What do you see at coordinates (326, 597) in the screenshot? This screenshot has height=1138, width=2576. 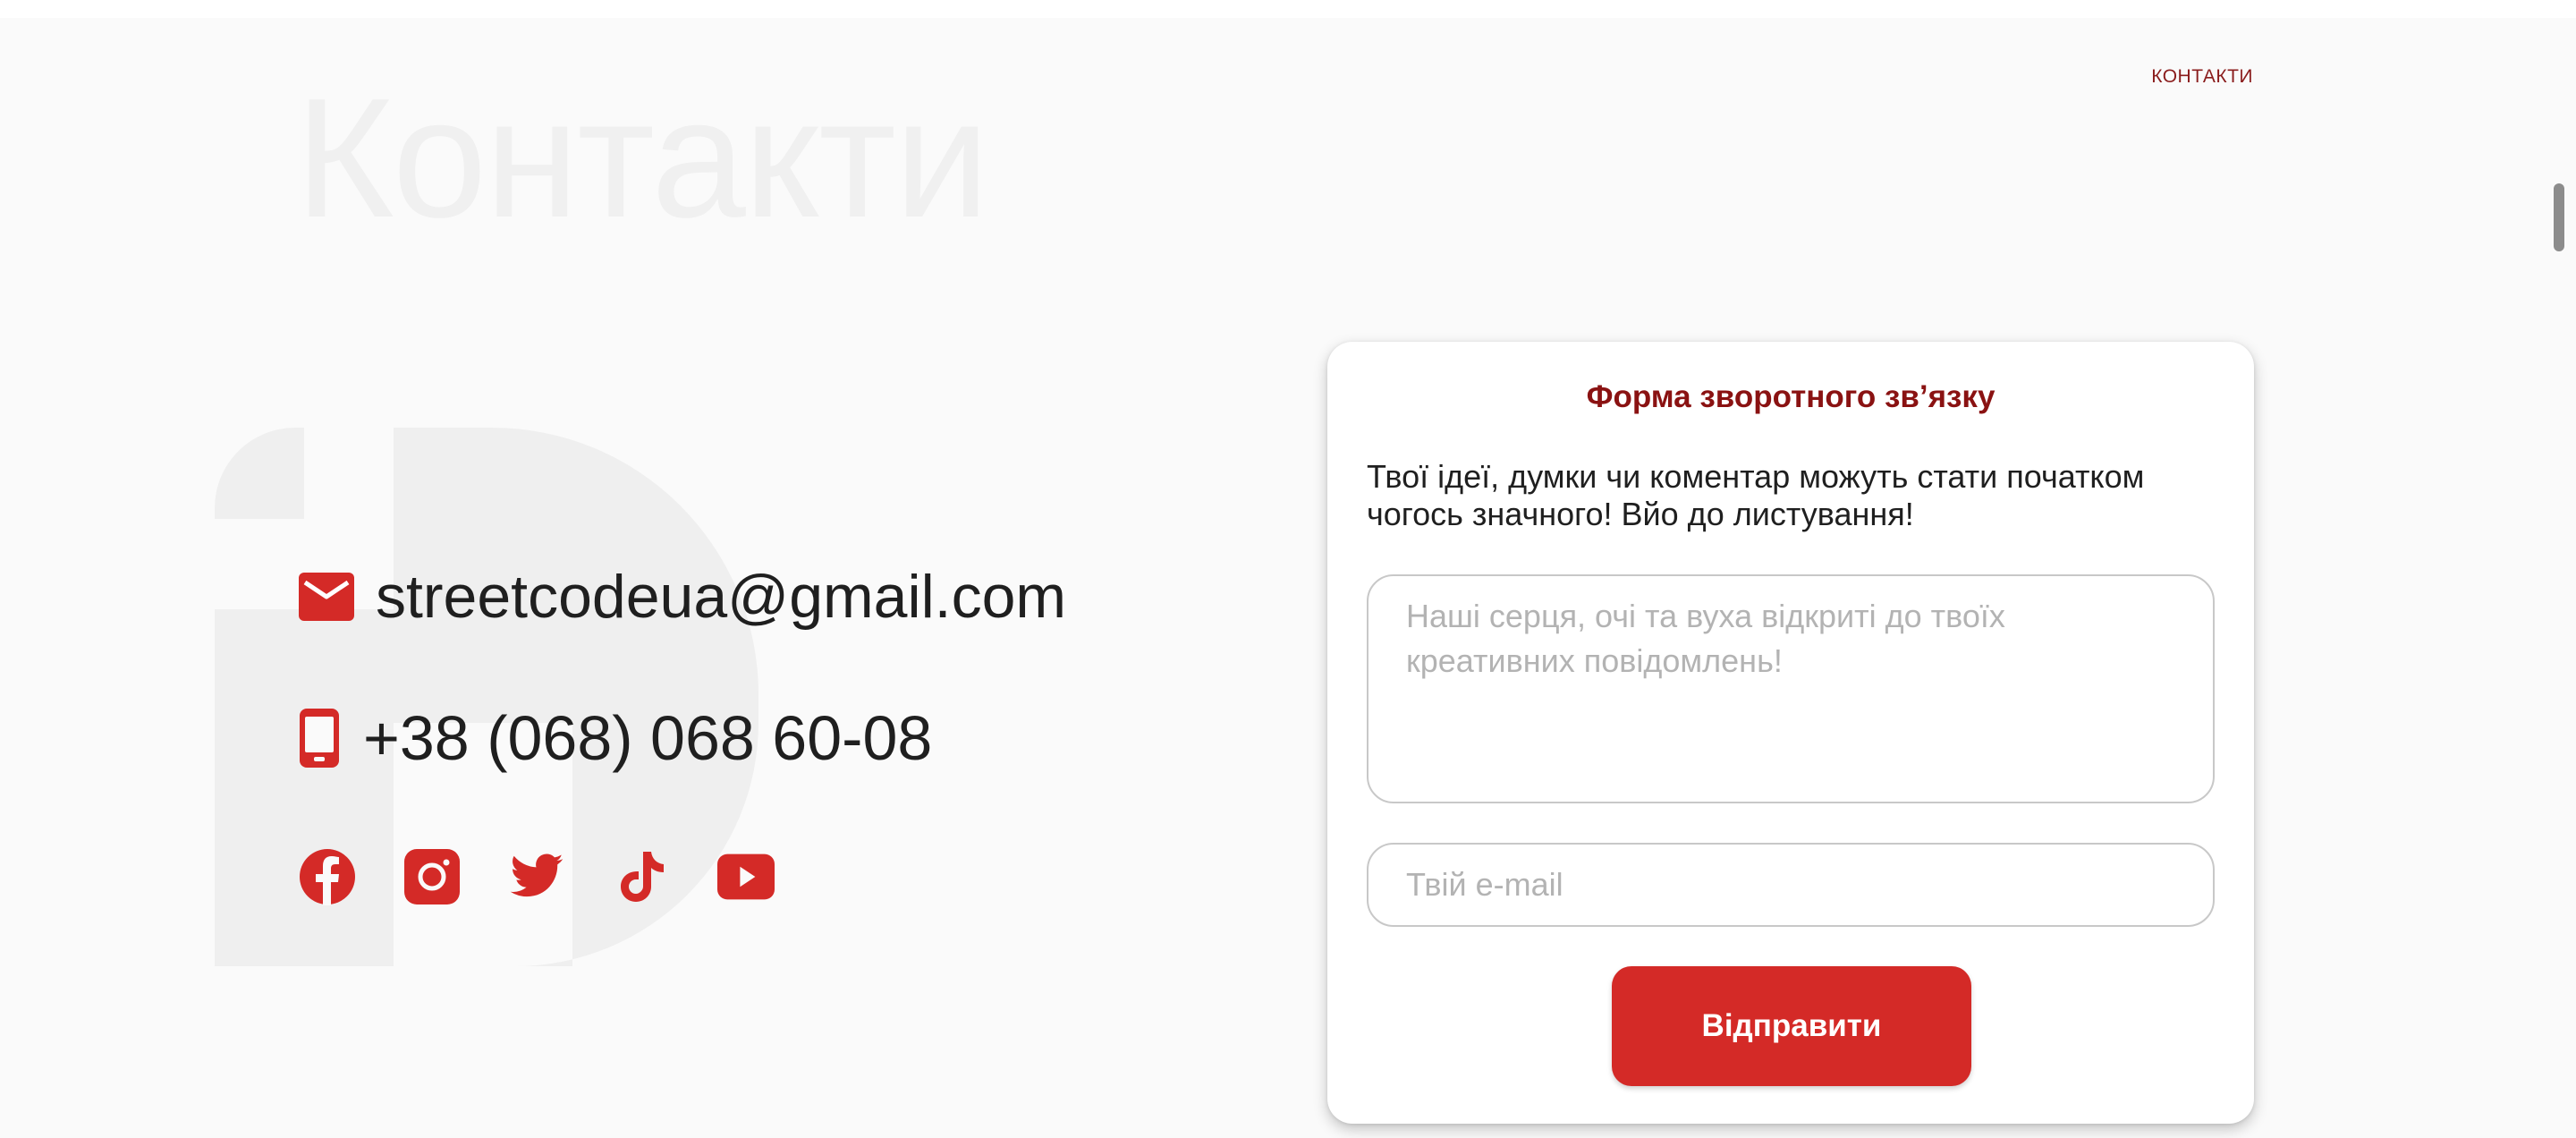 I see `mail-icon` at bounding box center [326, 597].